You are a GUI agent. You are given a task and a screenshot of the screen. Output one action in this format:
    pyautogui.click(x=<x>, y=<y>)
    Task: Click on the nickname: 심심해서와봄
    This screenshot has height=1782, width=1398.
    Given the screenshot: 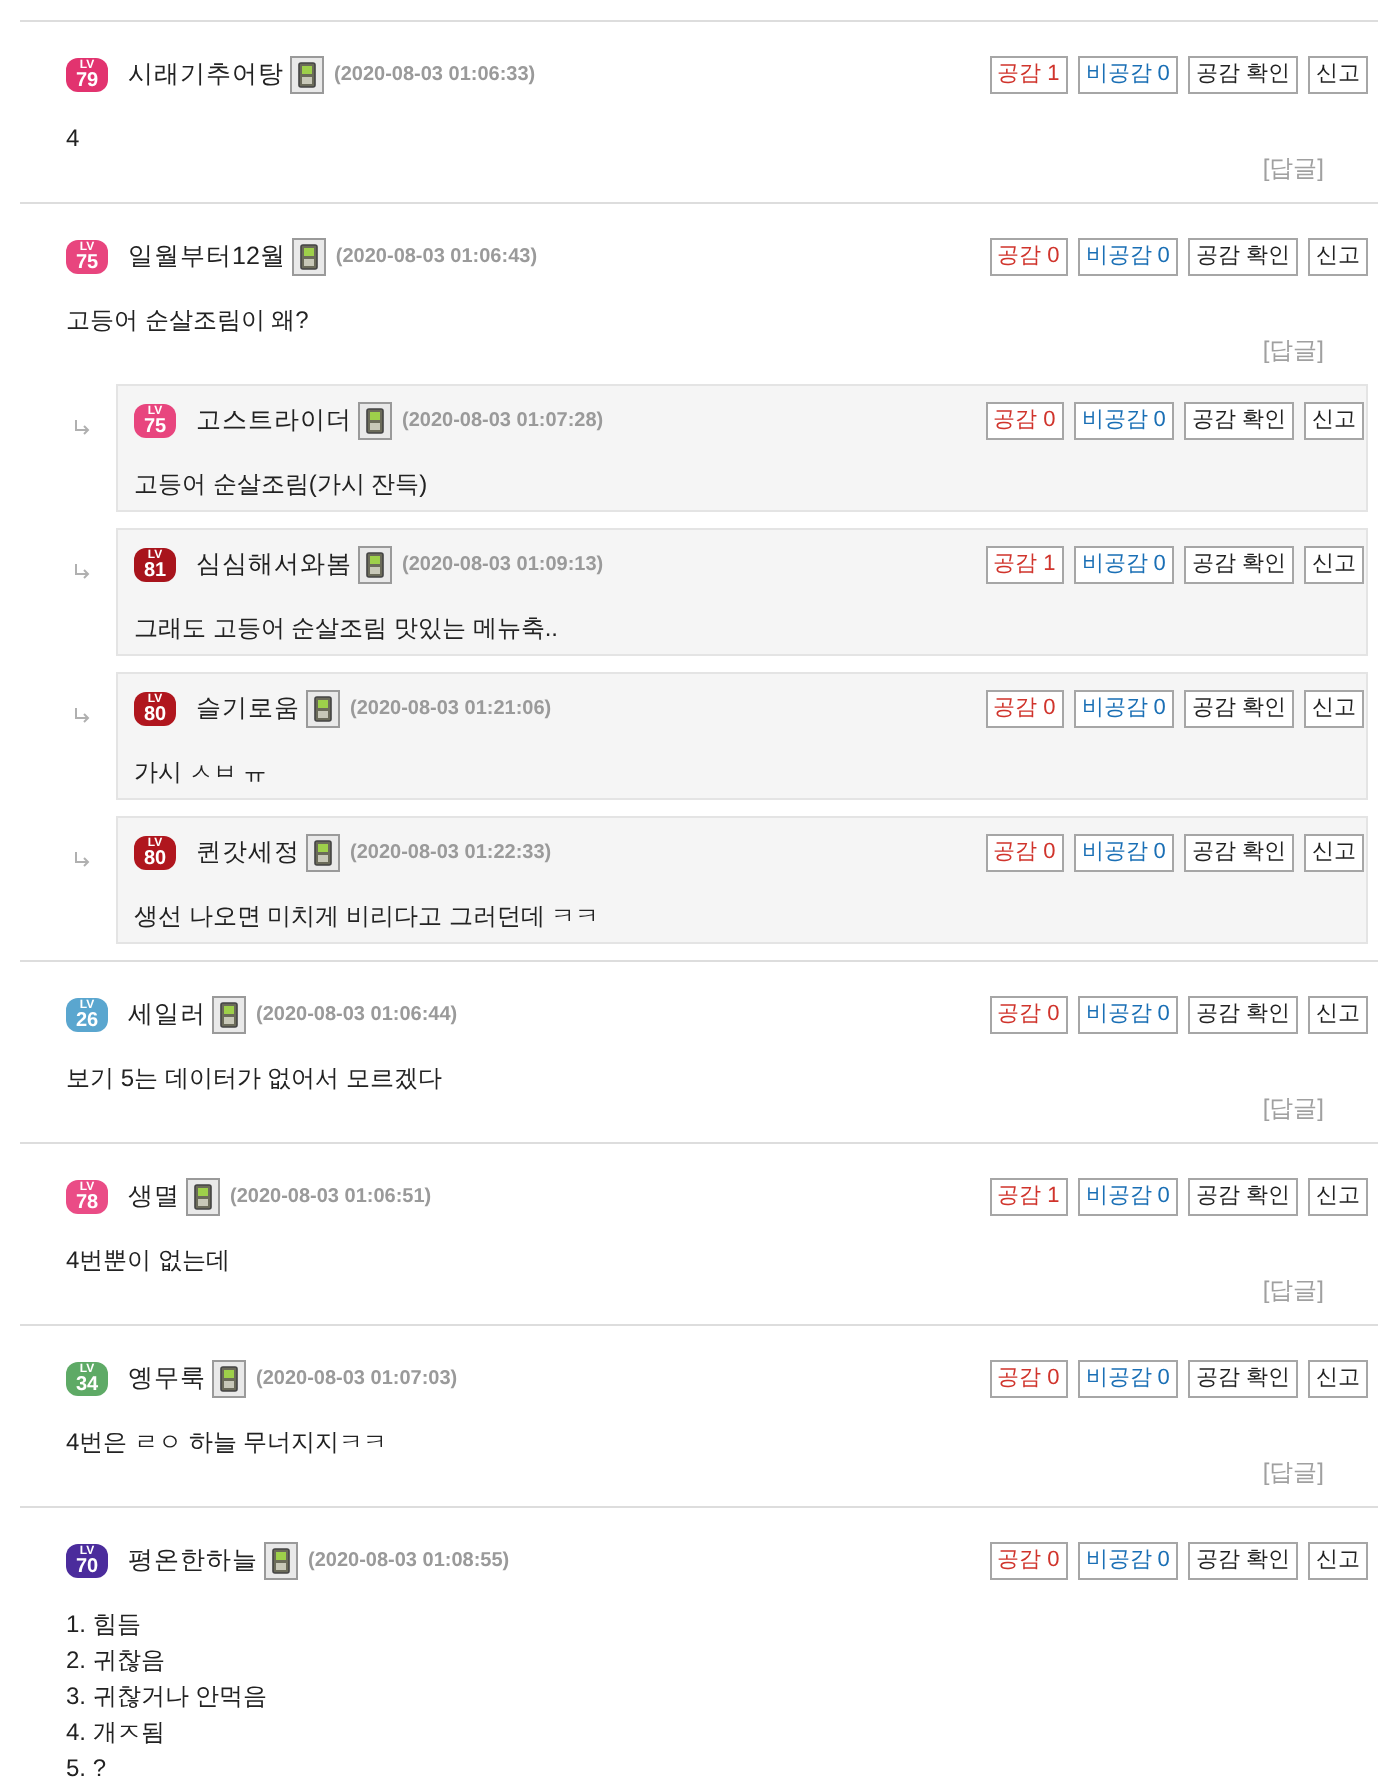 What is the action you would take?
    pyautogui.click(x=274, y=565)
    